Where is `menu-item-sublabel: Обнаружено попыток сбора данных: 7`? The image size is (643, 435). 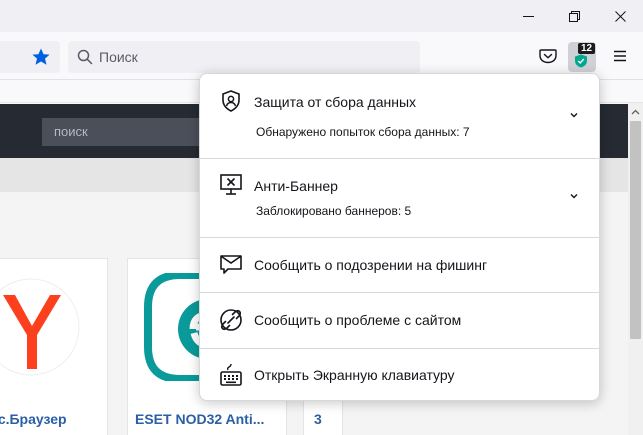 menu-item-sublabel: Обнаружено попыток сбора данных: 7 is located at coordinates (363, 132).